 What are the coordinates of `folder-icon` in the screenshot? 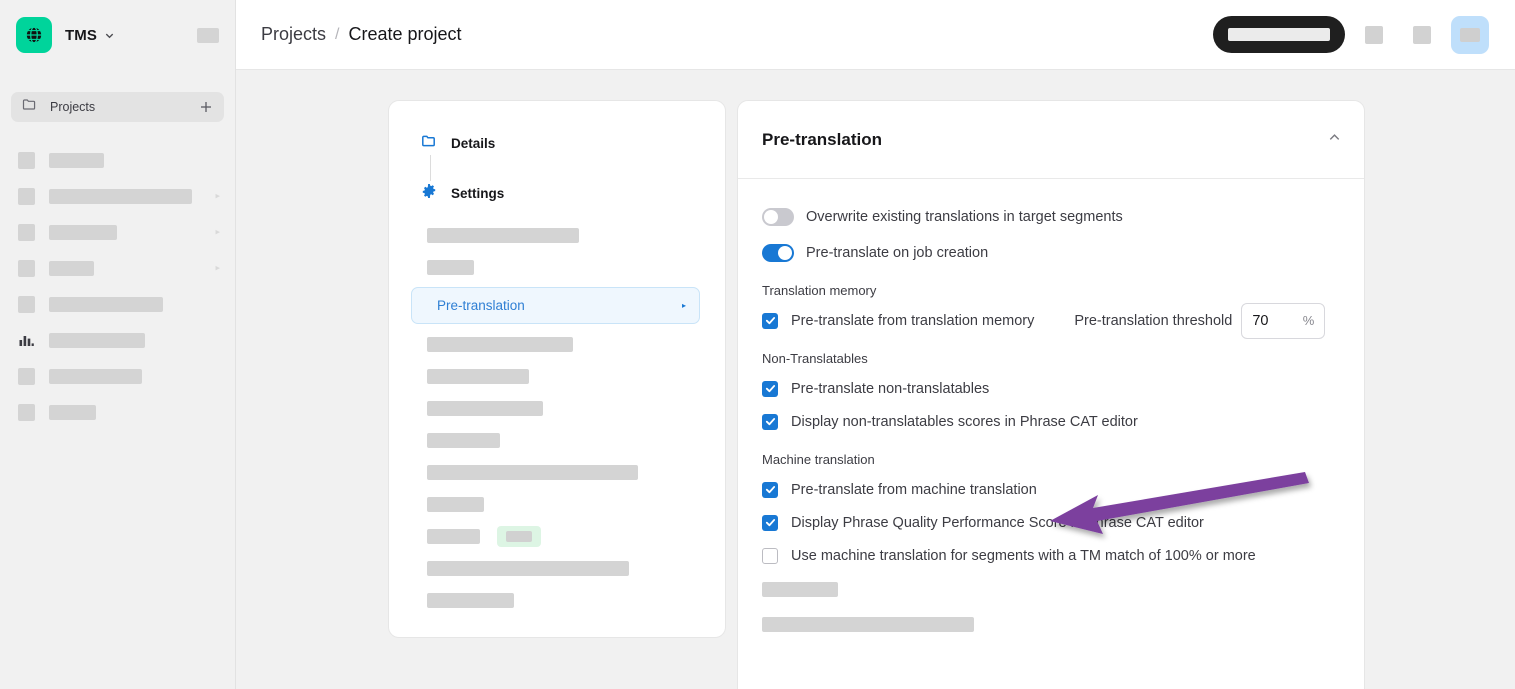 It's located at (429, 143).